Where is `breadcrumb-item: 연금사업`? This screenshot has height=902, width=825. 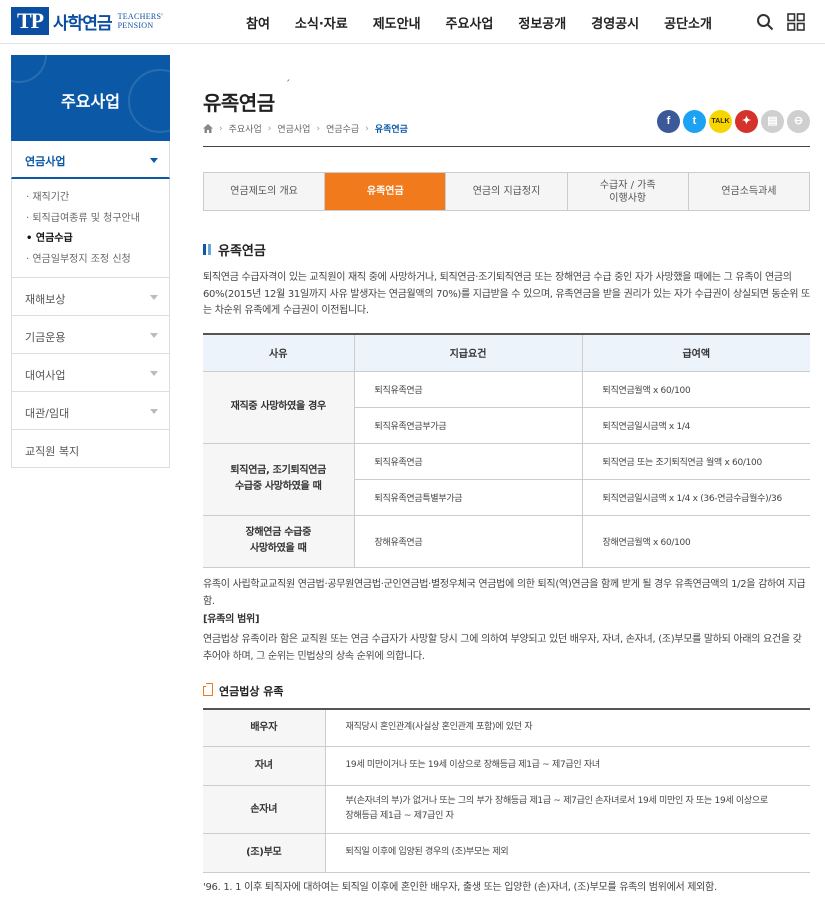 breadcrumb-item: 연금사업 is located at coordinates (293, 128).